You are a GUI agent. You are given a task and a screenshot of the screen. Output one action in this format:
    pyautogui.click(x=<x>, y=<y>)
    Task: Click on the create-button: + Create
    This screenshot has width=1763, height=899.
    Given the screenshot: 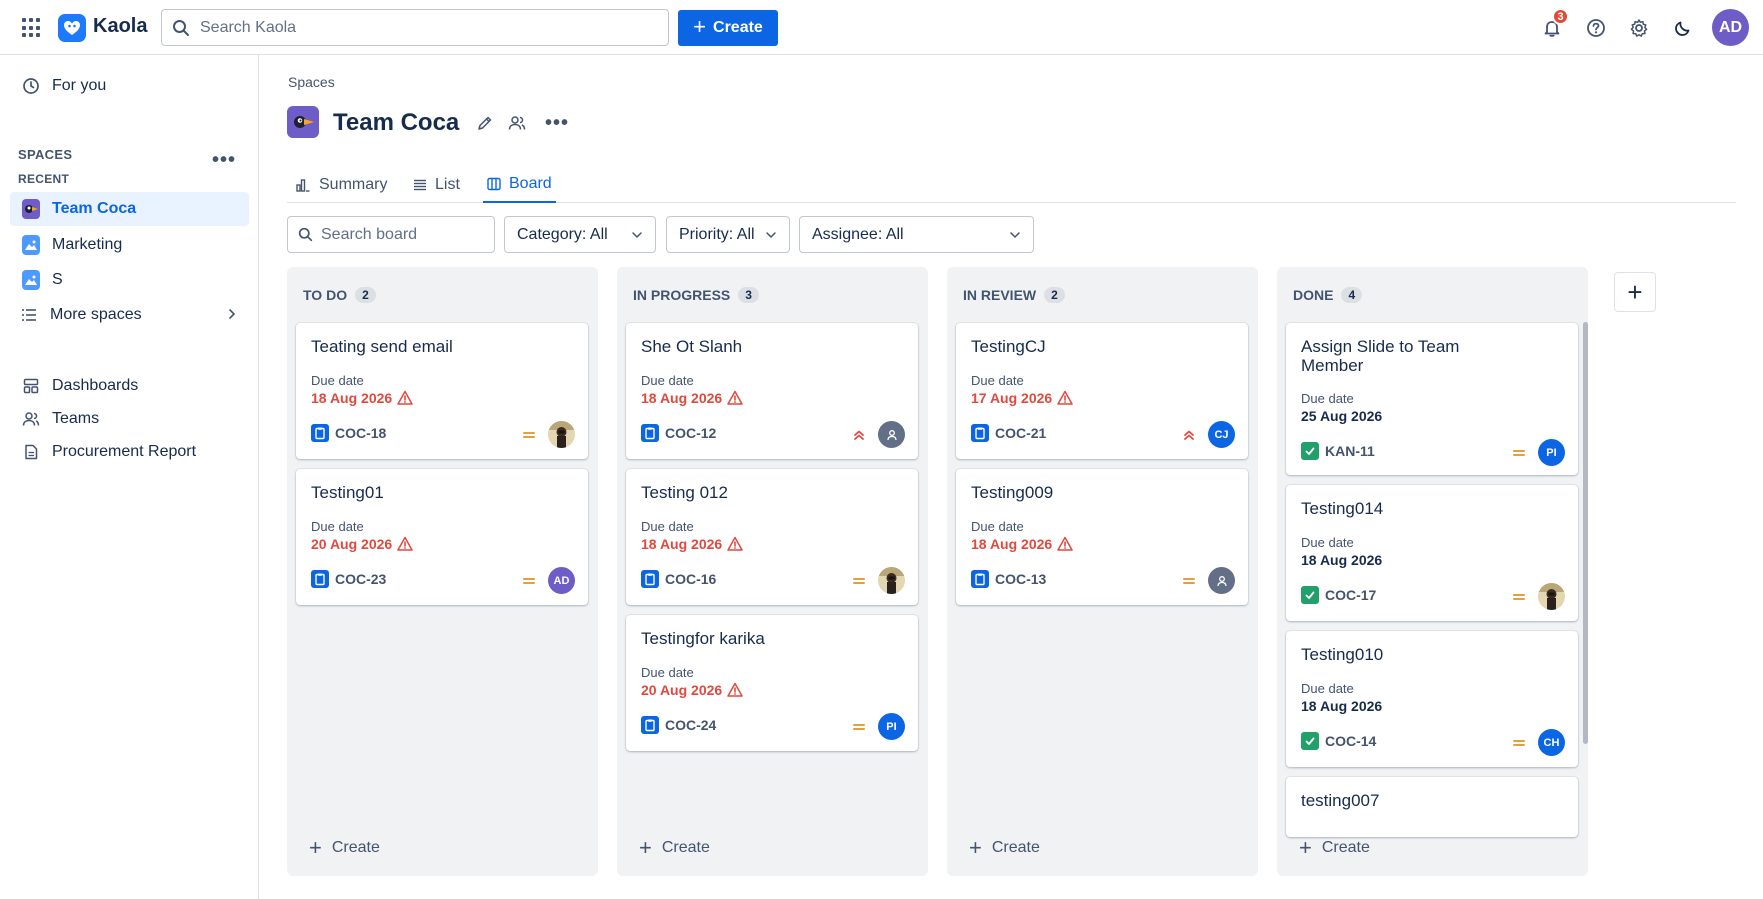 What is the action you would take?
    pyautogui.click(x=728, y=28)
    